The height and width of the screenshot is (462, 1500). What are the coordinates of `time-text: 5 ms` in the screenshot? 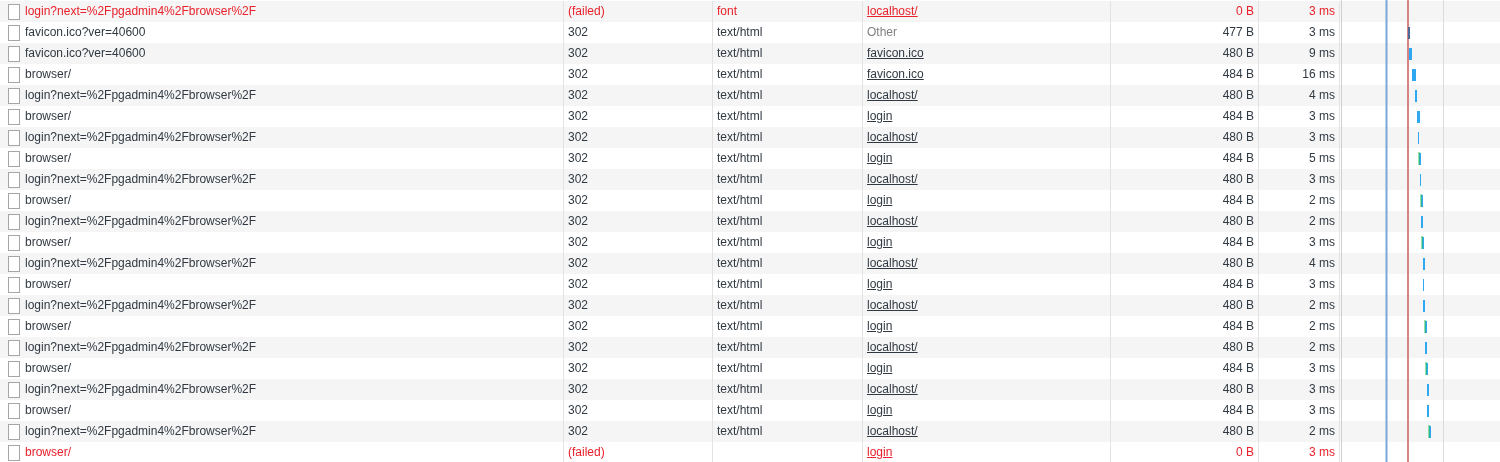 It's located at (1322, 158).